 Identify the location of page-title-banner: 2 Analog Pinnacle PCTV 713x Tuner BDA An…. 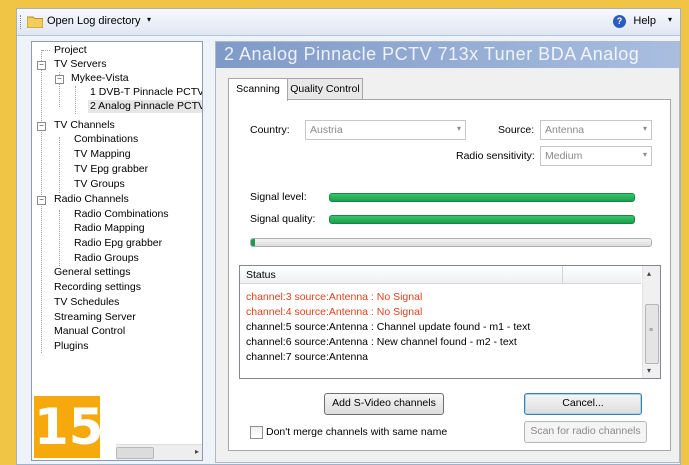
(447, 55).